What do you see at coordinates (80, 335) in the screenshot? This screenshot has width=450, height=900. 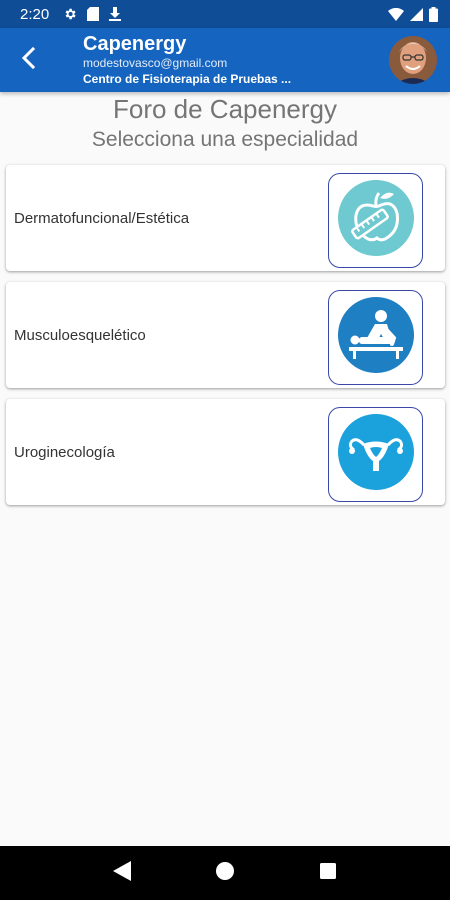 I see `specialty-label: Musculoesquelético` at bounding box center [80, 335].